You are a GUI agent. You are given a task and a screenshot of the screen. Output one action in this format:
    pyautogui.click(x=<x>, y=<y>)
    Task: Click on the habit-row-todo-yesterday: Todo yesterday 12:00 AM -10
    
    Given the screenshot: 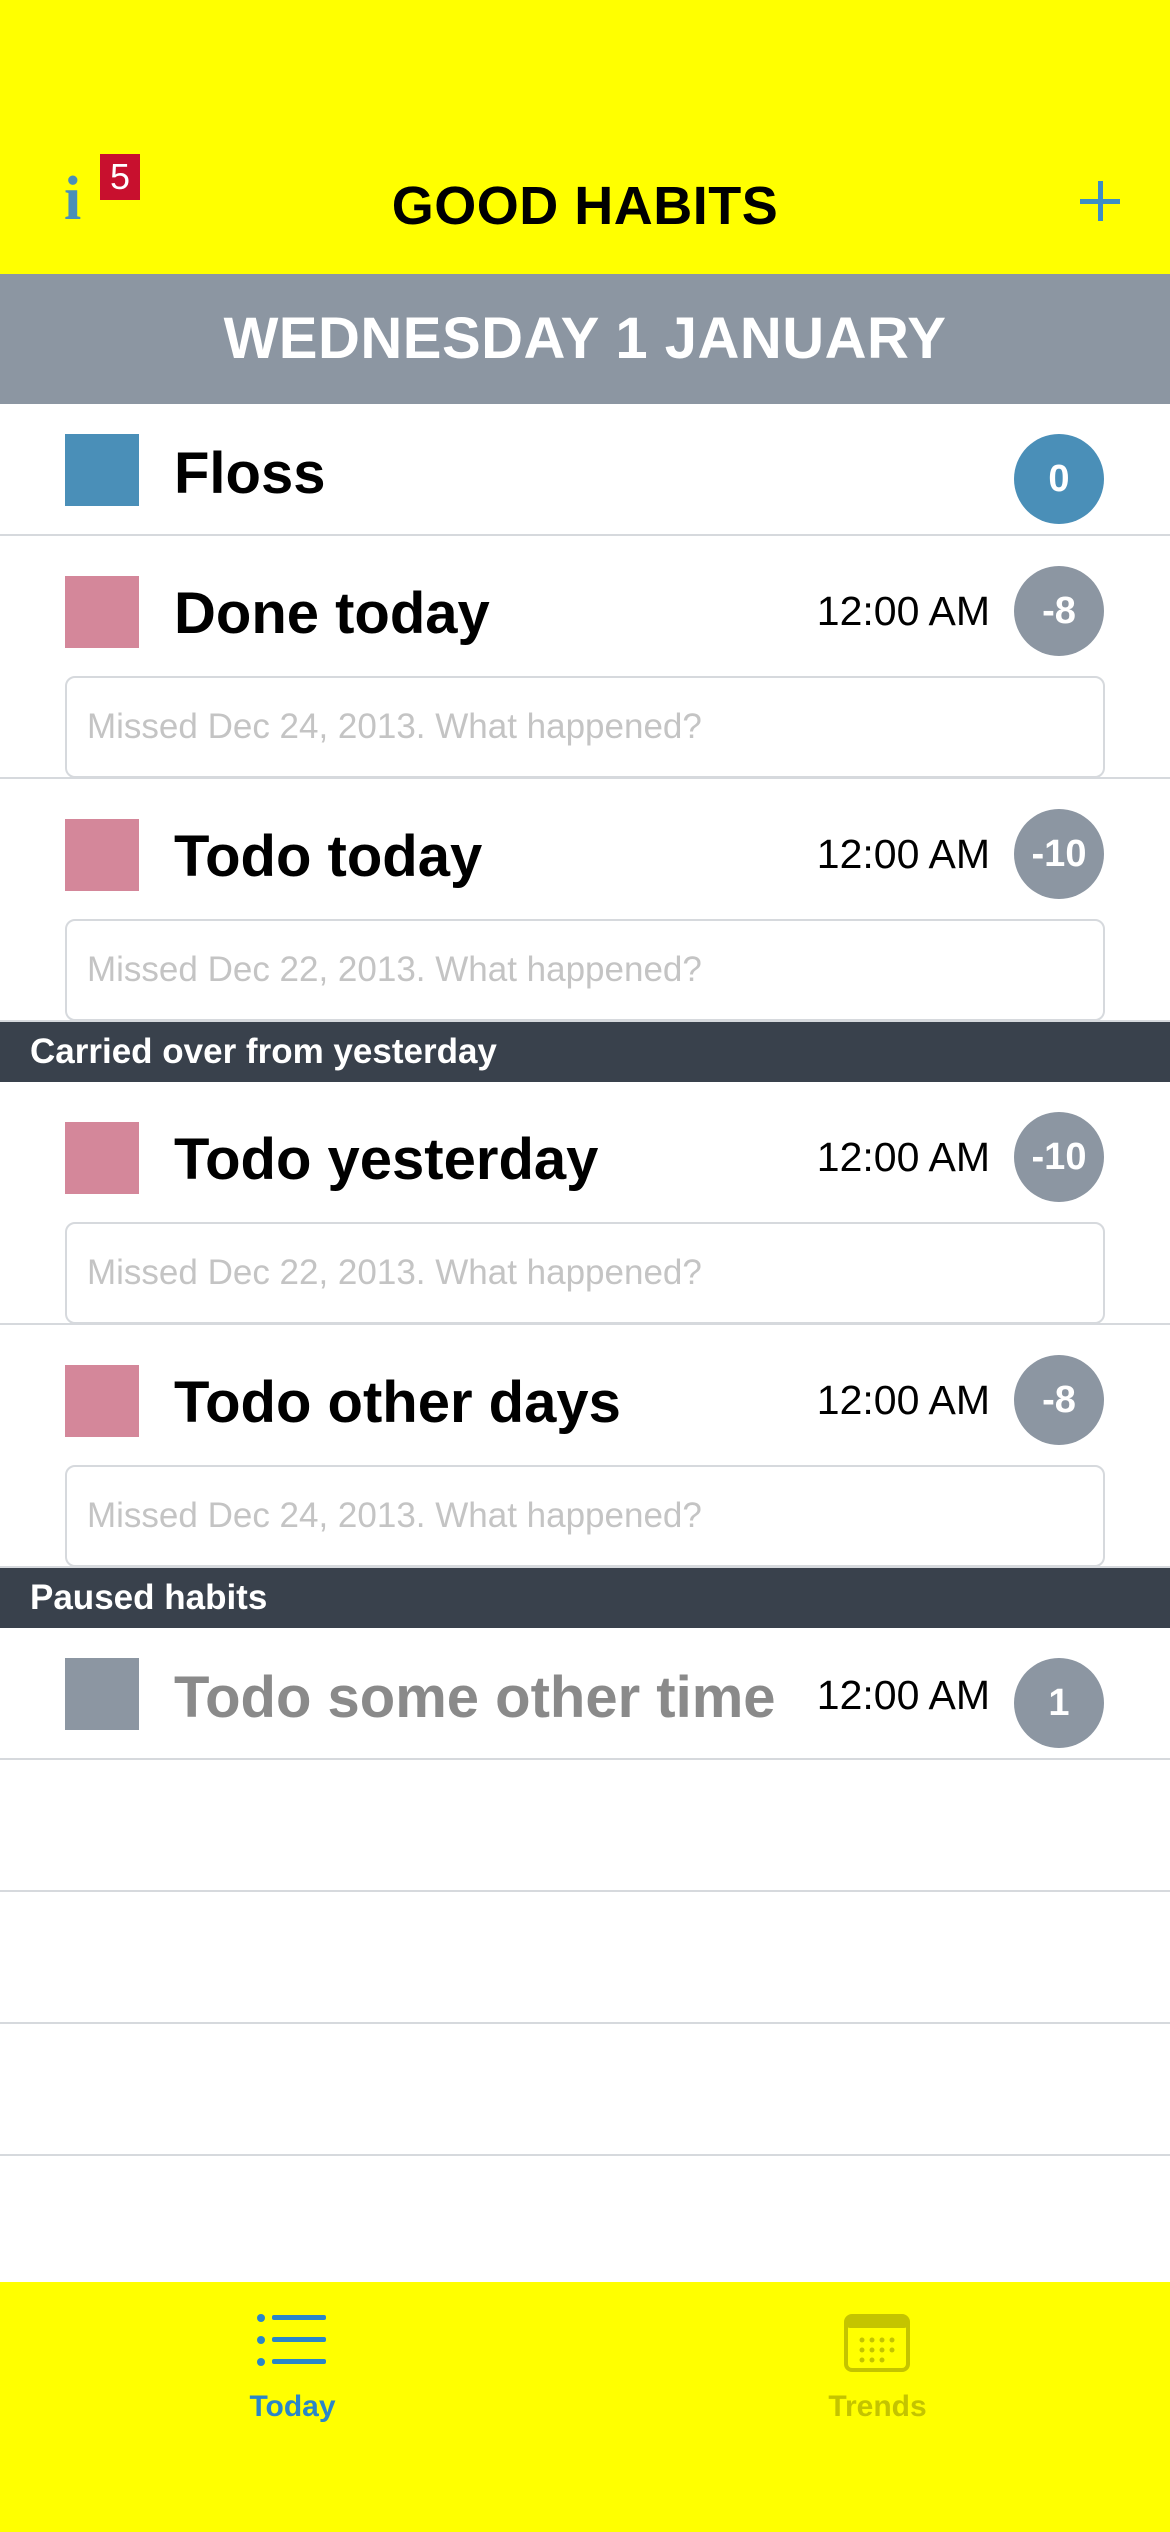 What is the action you would take?
    pyautogui.click(x=585, y=1203)
    